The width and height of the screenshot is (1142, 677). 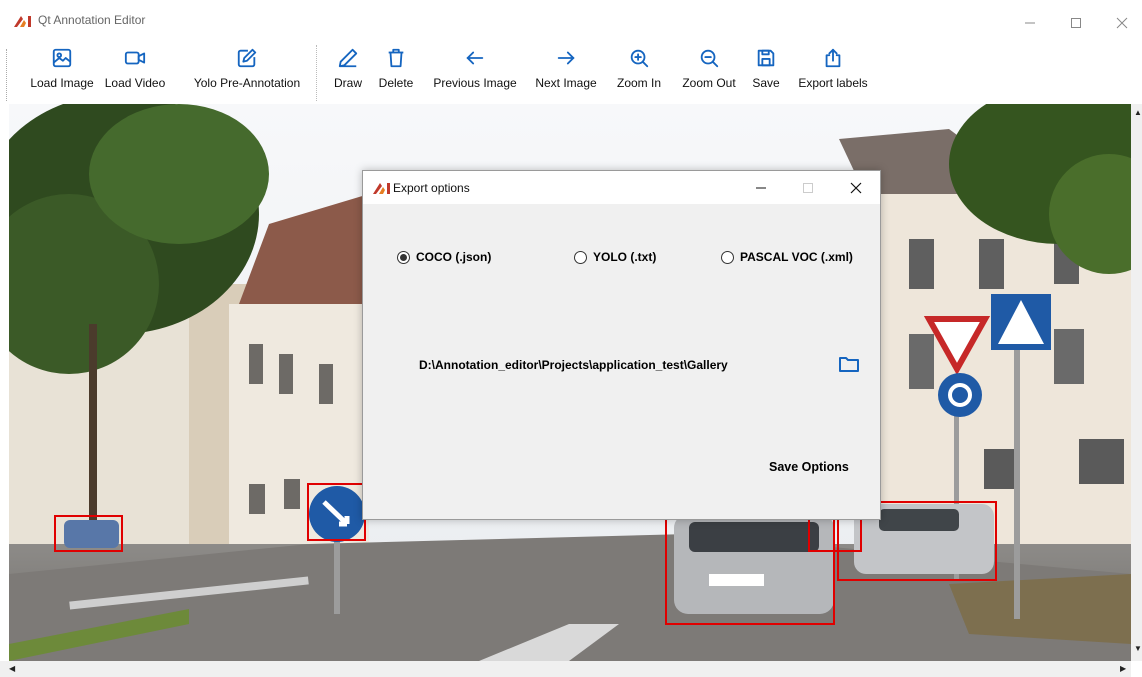 What do you see at coordinates (566, 72) in the screenshot?
I see `next-image-button: Next Image` at bounding box center [566, 72].